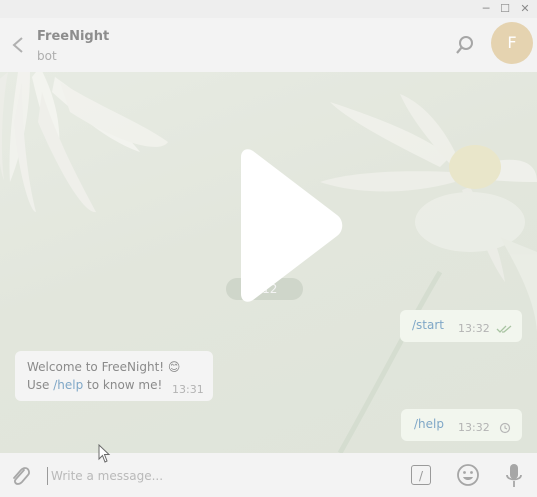 The width and height of the screenshot is (537, 497). What do you see at coordinates (123, 385) in the screenshot?
I see `message-text: to know me!` at bounding box center [123, 385].